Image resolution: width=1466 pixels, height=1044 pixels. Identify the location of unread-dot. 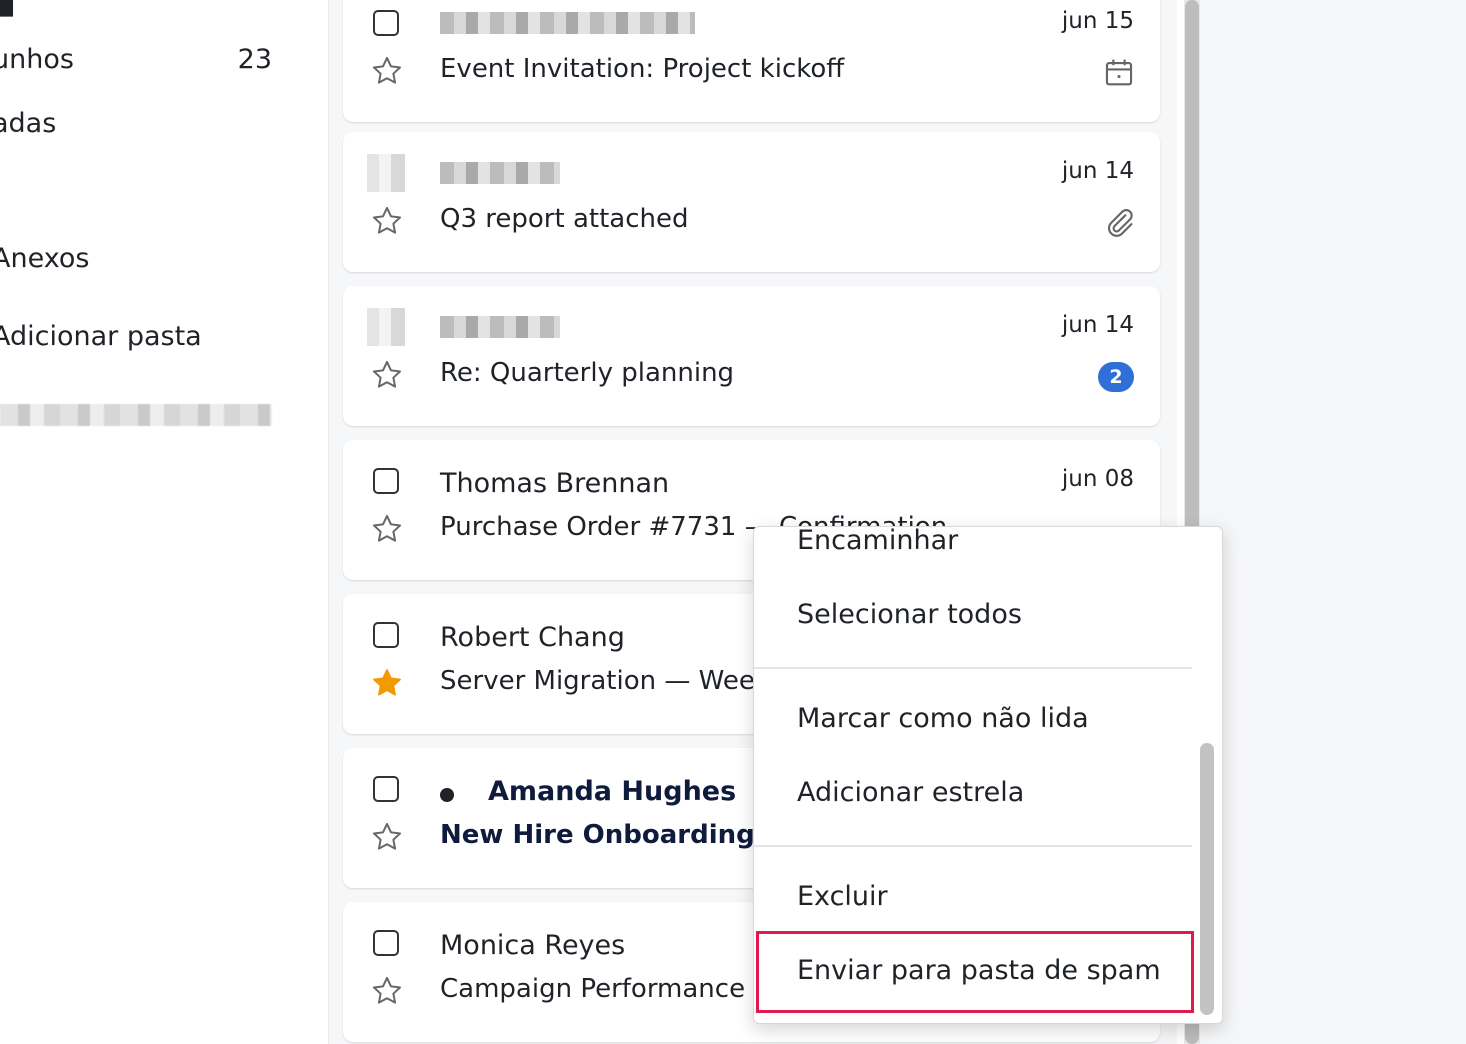
(447, 795).